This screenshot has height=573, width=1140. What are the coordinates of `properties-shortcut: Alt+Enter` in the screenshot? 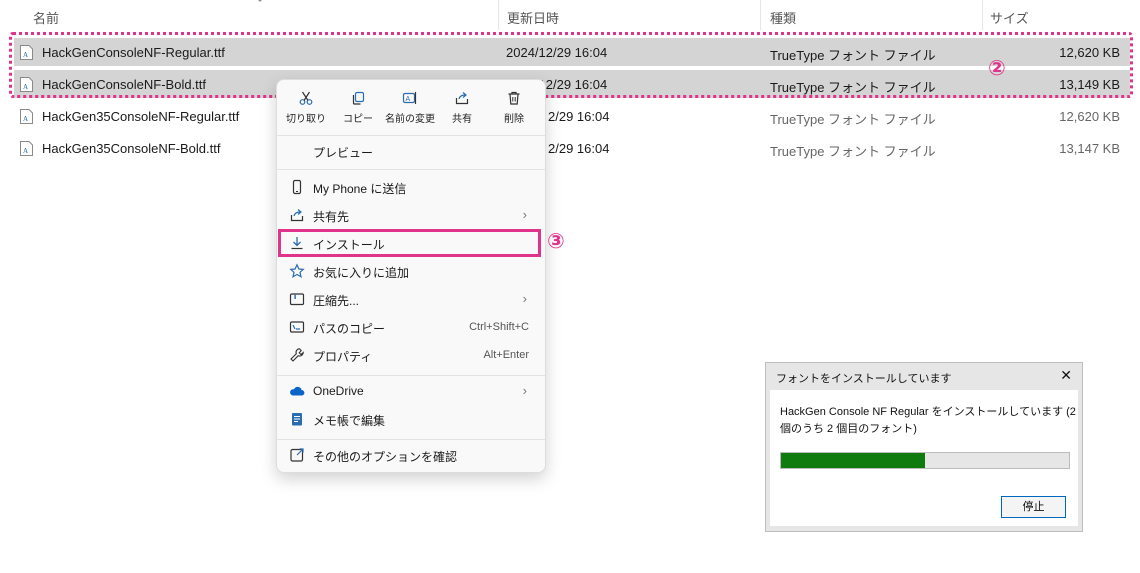 It's located at (506, 355).